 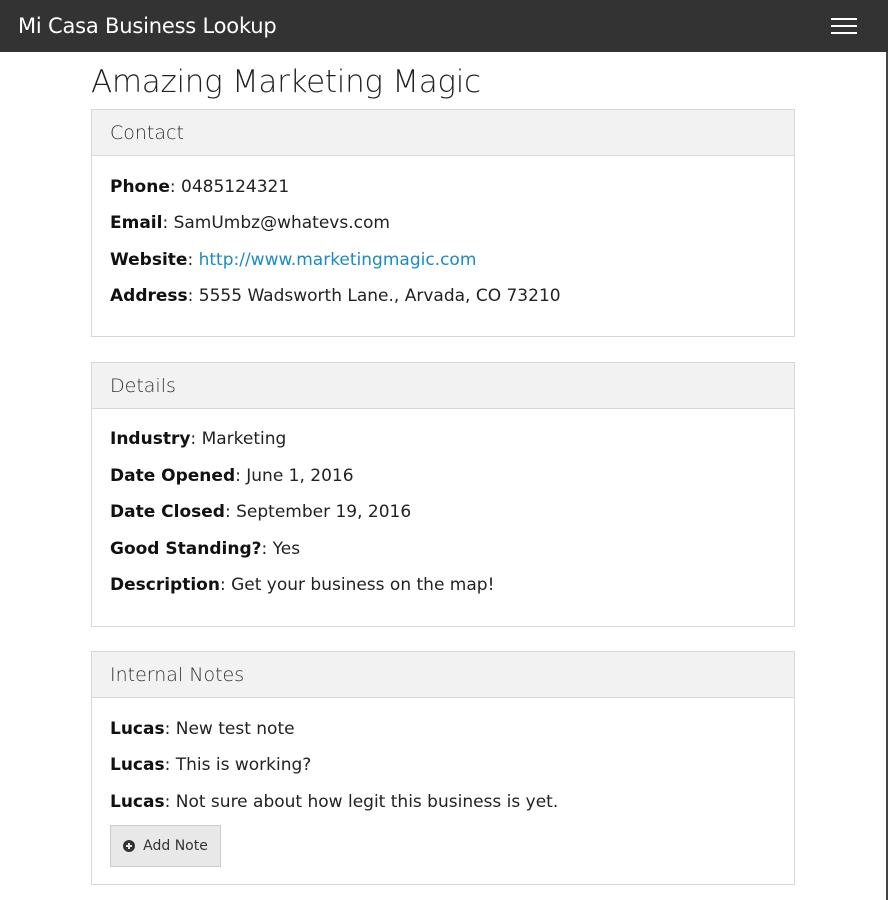 I want to click on email-value: SamUmbz@whatevs.com, so click(x=281, y=223).